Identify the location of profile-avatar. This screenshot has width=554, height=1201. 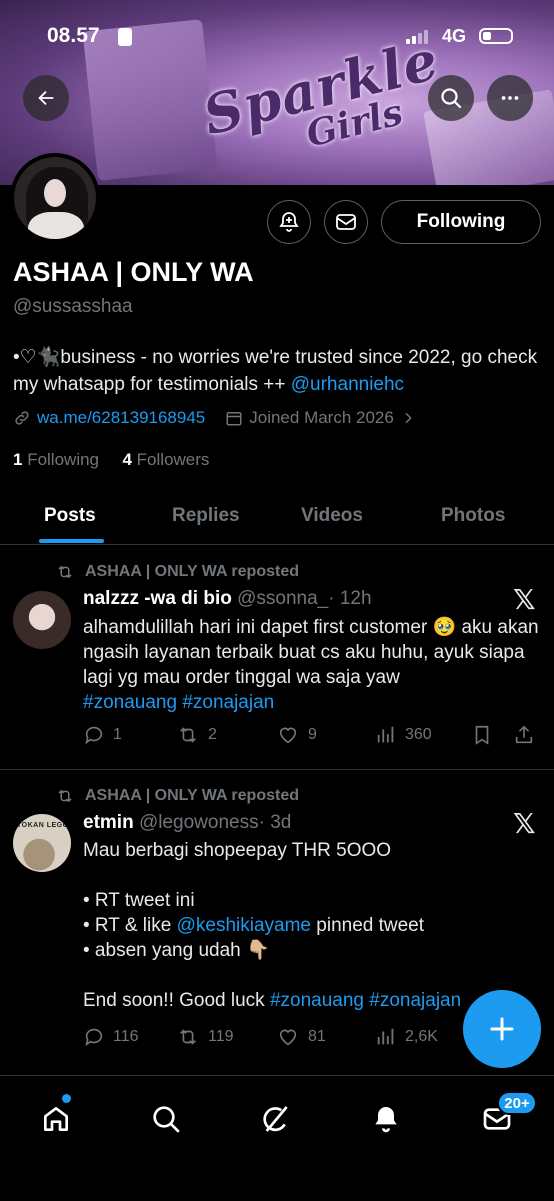
(55, 198).